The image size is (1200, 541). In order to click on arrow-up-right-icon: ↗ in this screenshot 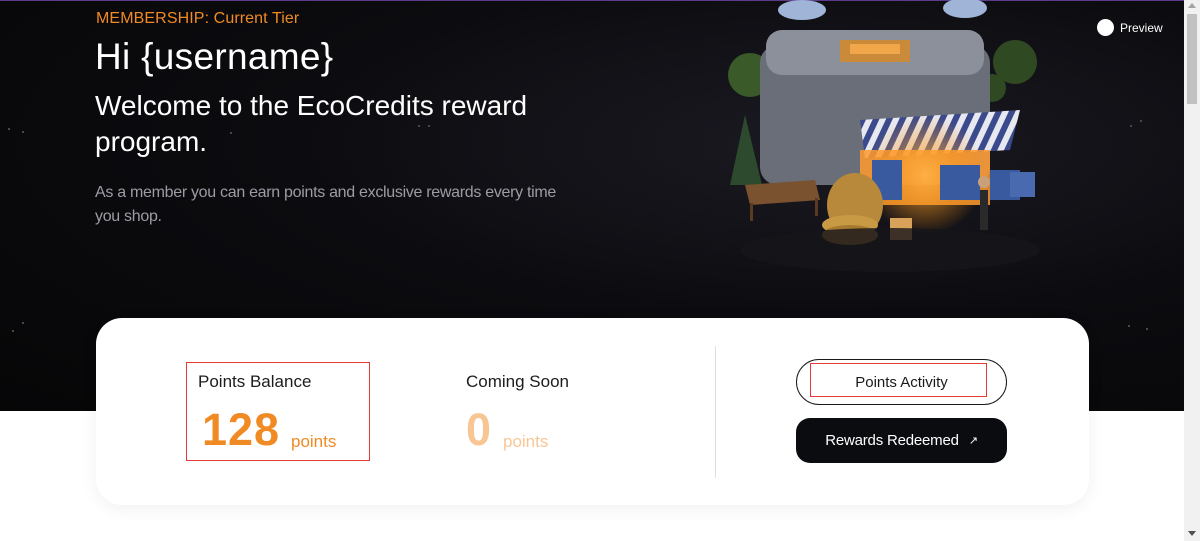, I will do `click(973, 441)`.